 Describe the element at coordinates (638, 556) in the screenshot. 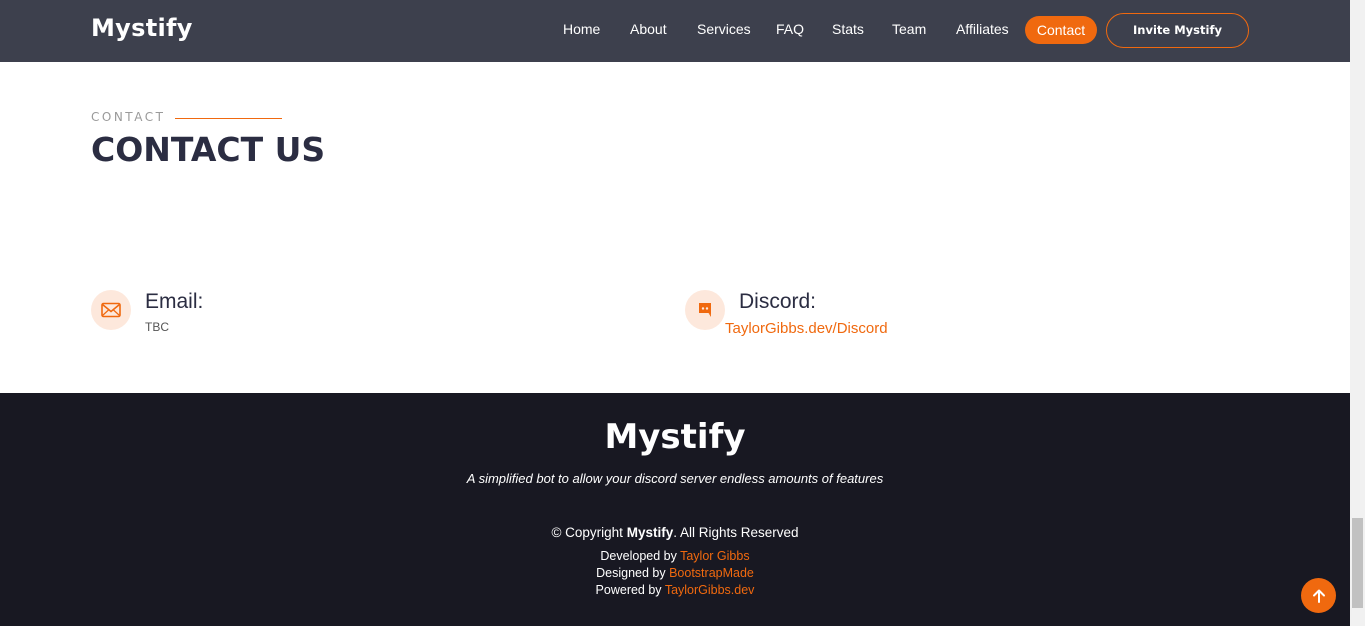

I see `developed-label: Developed by` at that location.